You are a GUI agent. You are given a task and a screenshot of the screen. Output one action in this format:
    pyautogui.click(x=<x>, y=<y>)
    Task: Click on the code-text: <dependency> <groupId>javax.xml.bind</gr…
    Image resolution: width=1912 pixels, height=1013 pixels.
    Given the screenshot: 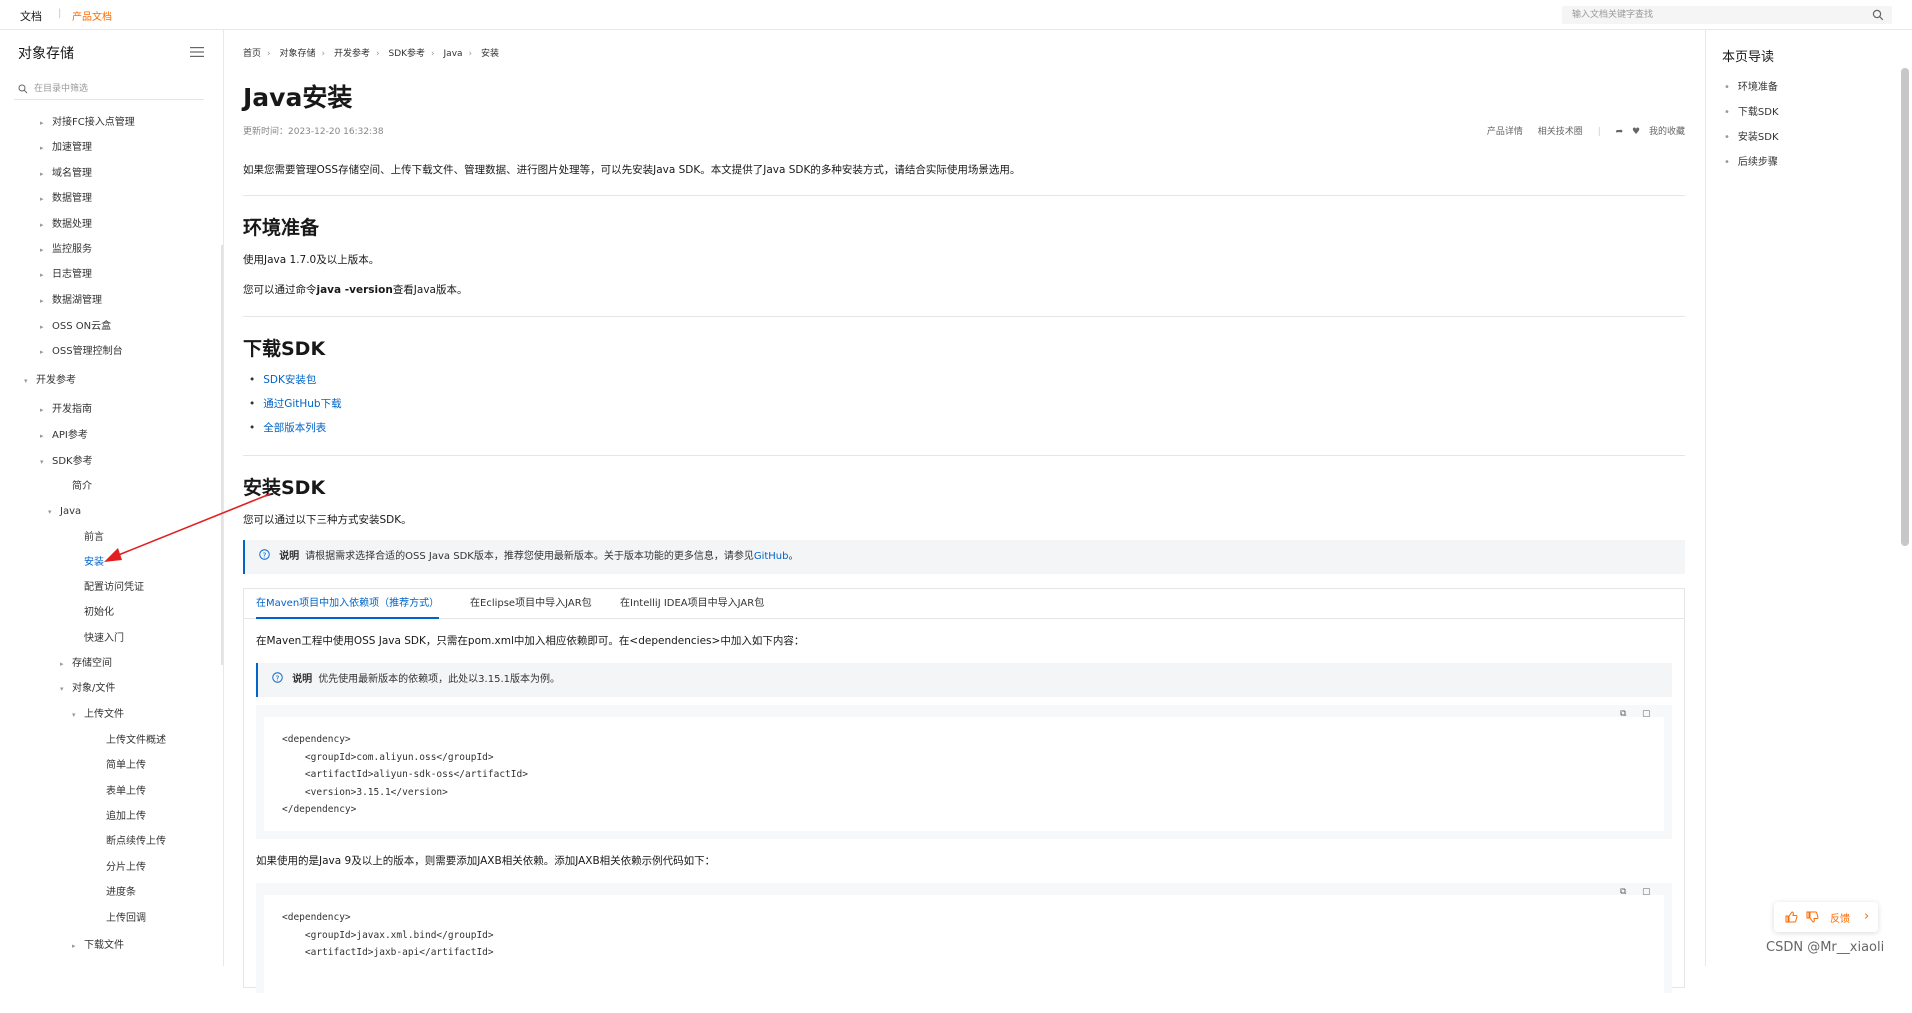 What is the action you would take?
    pyautogui.click(x=964, y=954)
    